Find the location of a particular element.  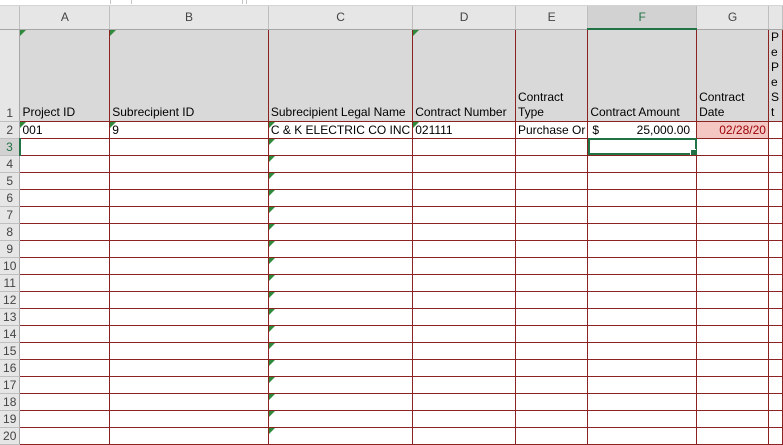

header-cell-contract-date: Contract Date is located at coordinates (732, 75).